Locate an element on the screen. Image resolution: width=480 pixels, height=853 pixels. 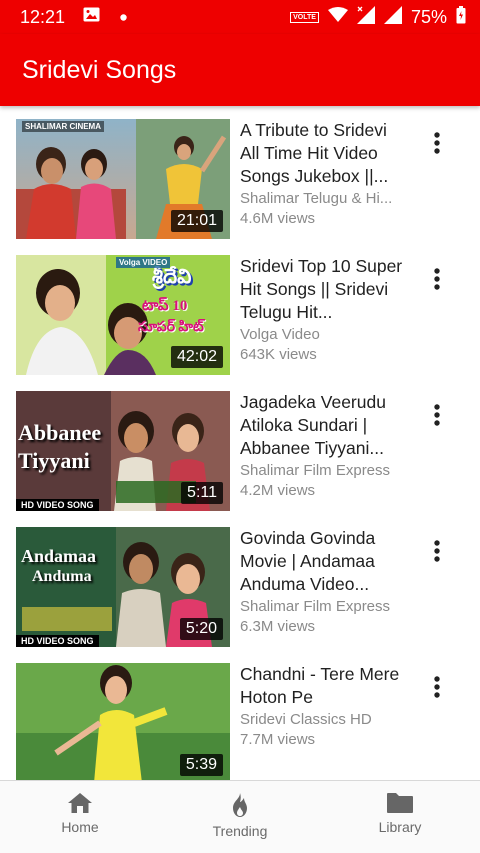
thumbnail-caption: Anduma is located at coordinates (62, 576).